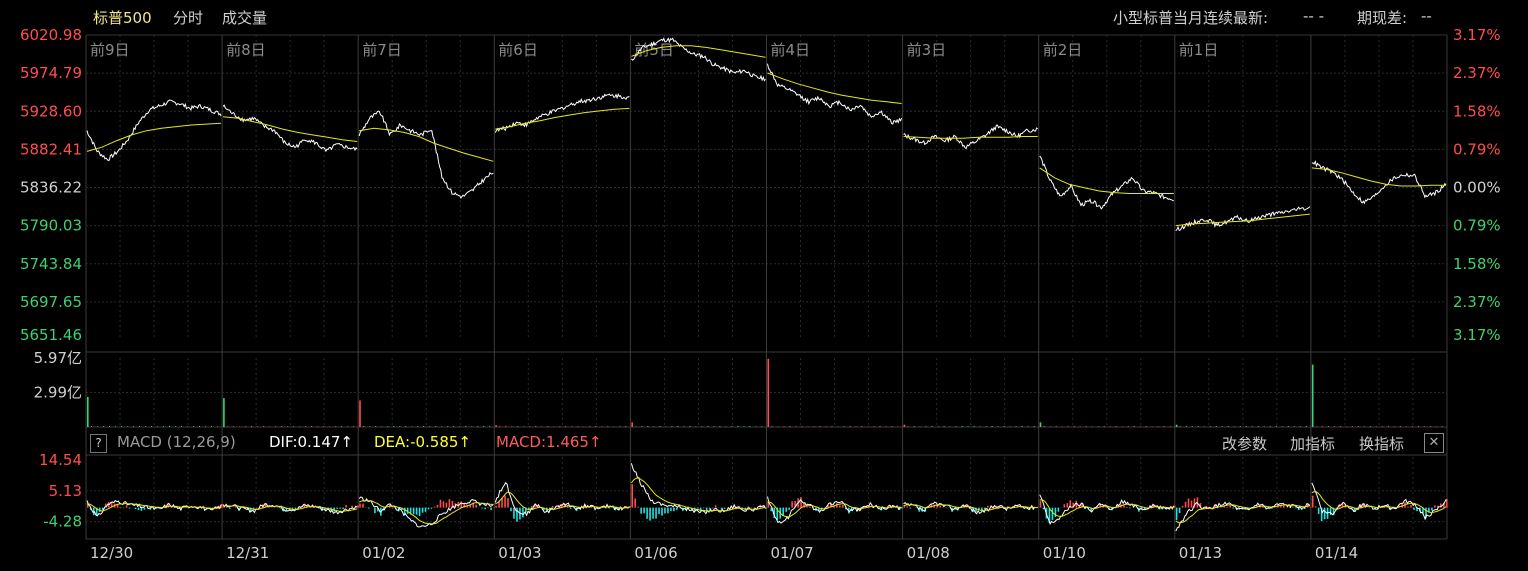 Image resolution: width=1528 pixels, height=571 pixels. What do you see at coordinates (1336, 553) in the screenshot?
I see `x-date-label: 01/14` at bounding box center [1336, 553].